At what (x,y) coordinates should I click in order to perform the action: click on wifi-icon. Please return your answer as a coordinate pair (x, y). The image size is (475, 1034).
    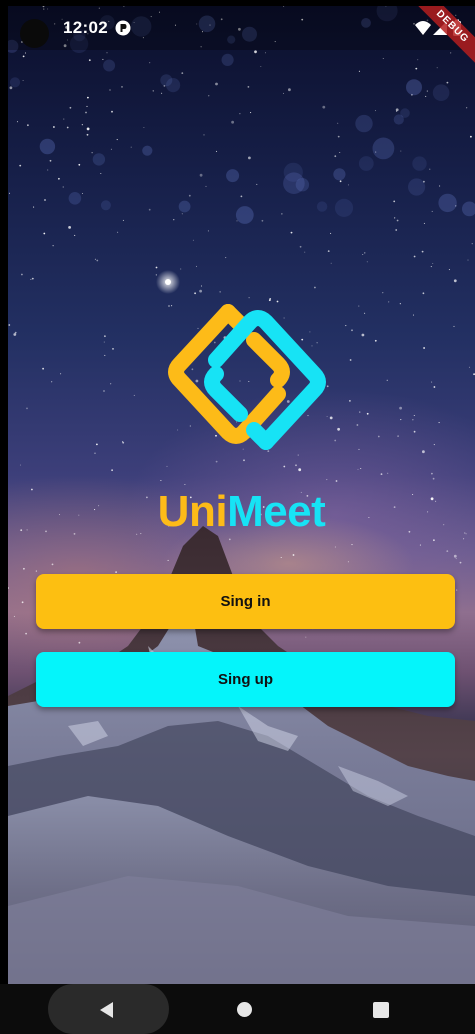
    Looking at the image, I should click on (423, 28).